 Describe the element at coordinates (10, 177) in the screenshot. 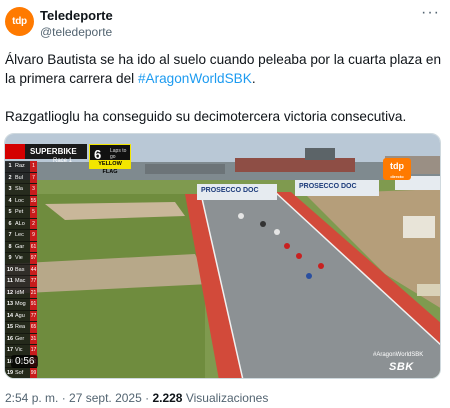

I see `standing-pos: 2` at that location.